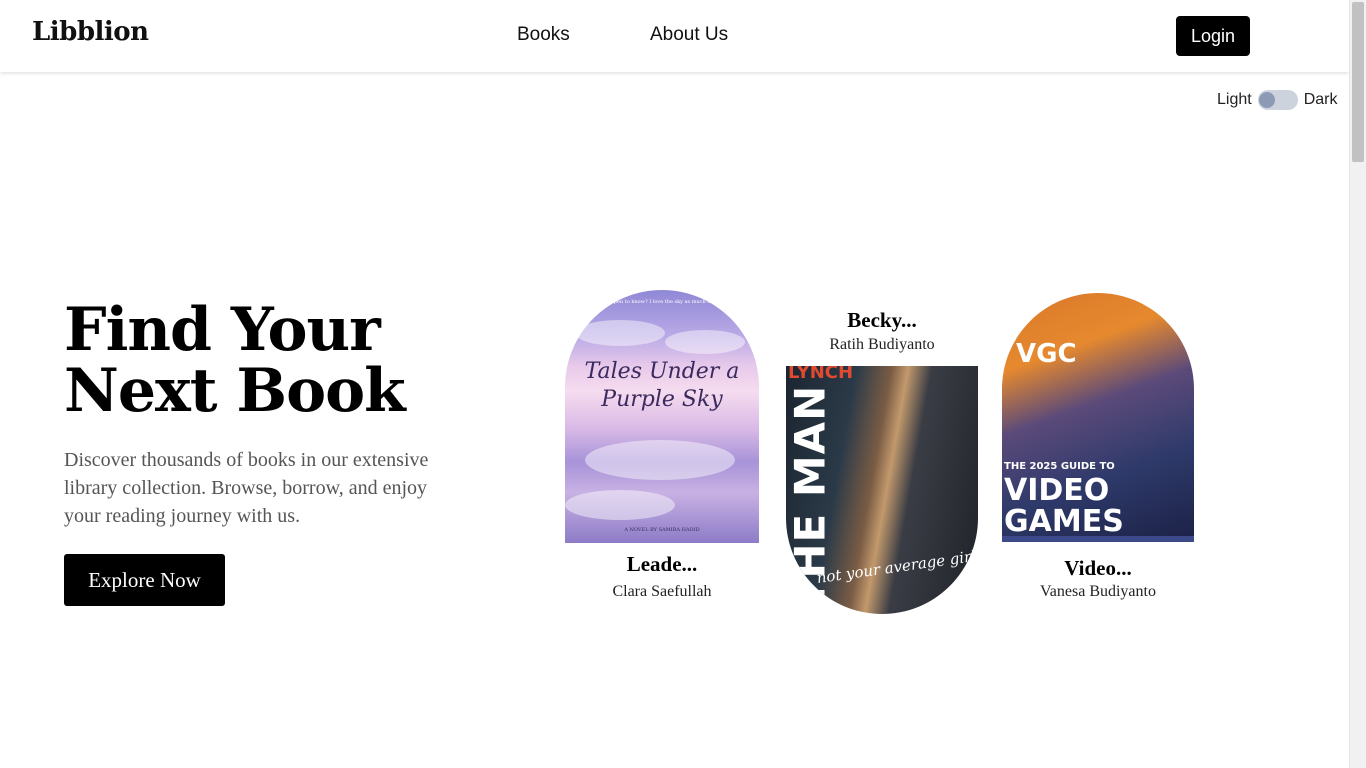 Image resolution: width=1366 pixels, height=768 pixels. What do you see at coordinates (1234, 99) in the screenshot?
I see `theme-light-label: Light` at bounding box center [1234, 99].